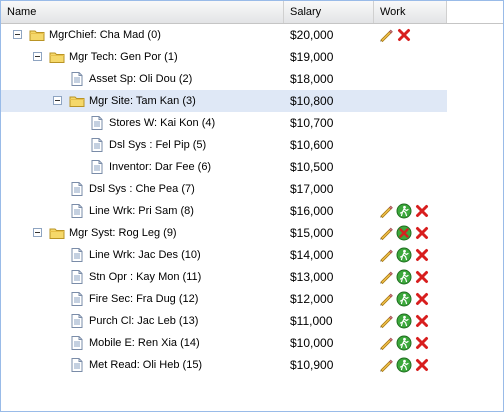 The width and height of the screenshot is (504, 412). Describe the element at coordinates (329, 12) in the screenshot. I see `column-header-salary: Salary` at that location.